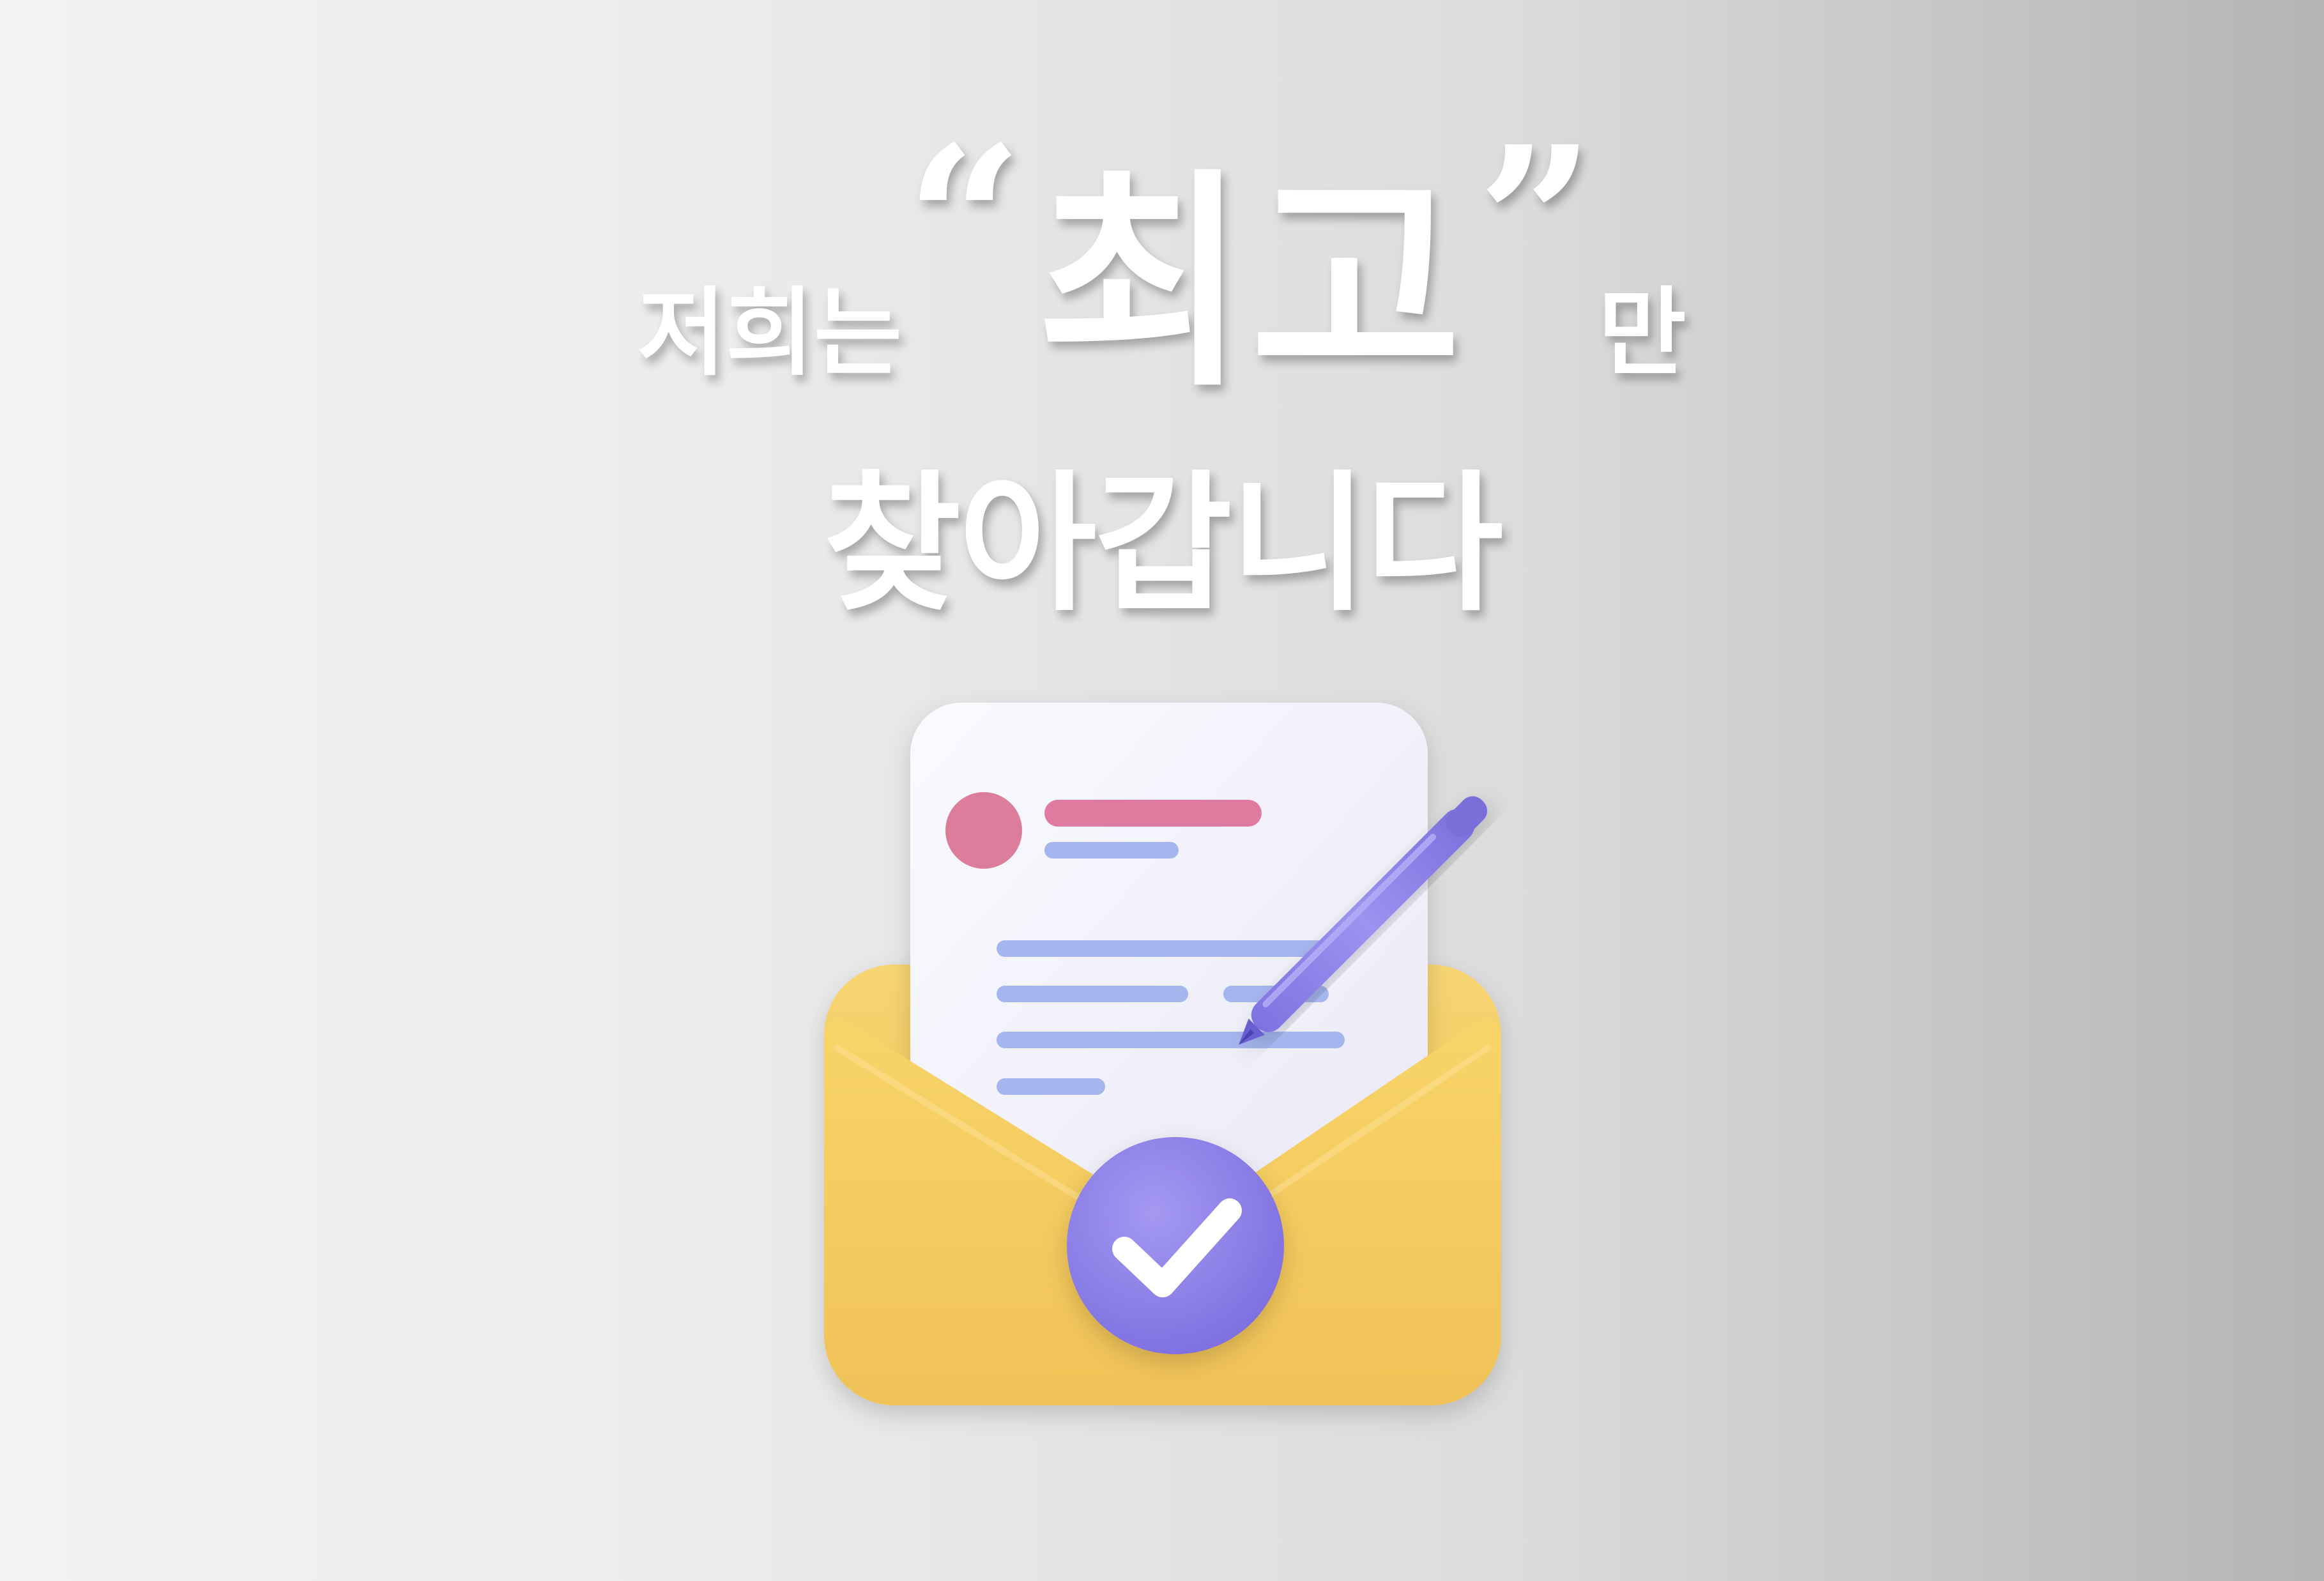 Image resolution: width=2324 pixels, height=1581 pixels. What do you see at coordinates (1642, 333) in the screenshot?
I see `headline-suffix: 만` at bounding box center [1642, 333].